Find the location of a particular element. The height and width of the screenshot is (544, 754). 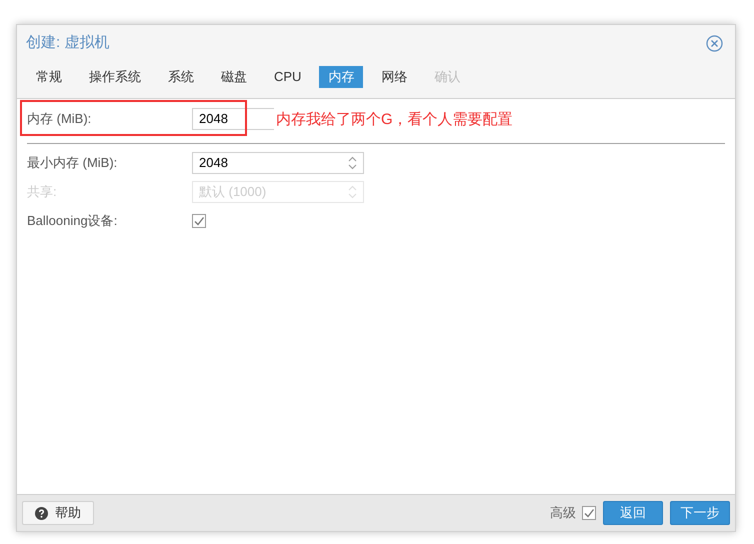

tab: 网络 is located at coordinates (394, 77).